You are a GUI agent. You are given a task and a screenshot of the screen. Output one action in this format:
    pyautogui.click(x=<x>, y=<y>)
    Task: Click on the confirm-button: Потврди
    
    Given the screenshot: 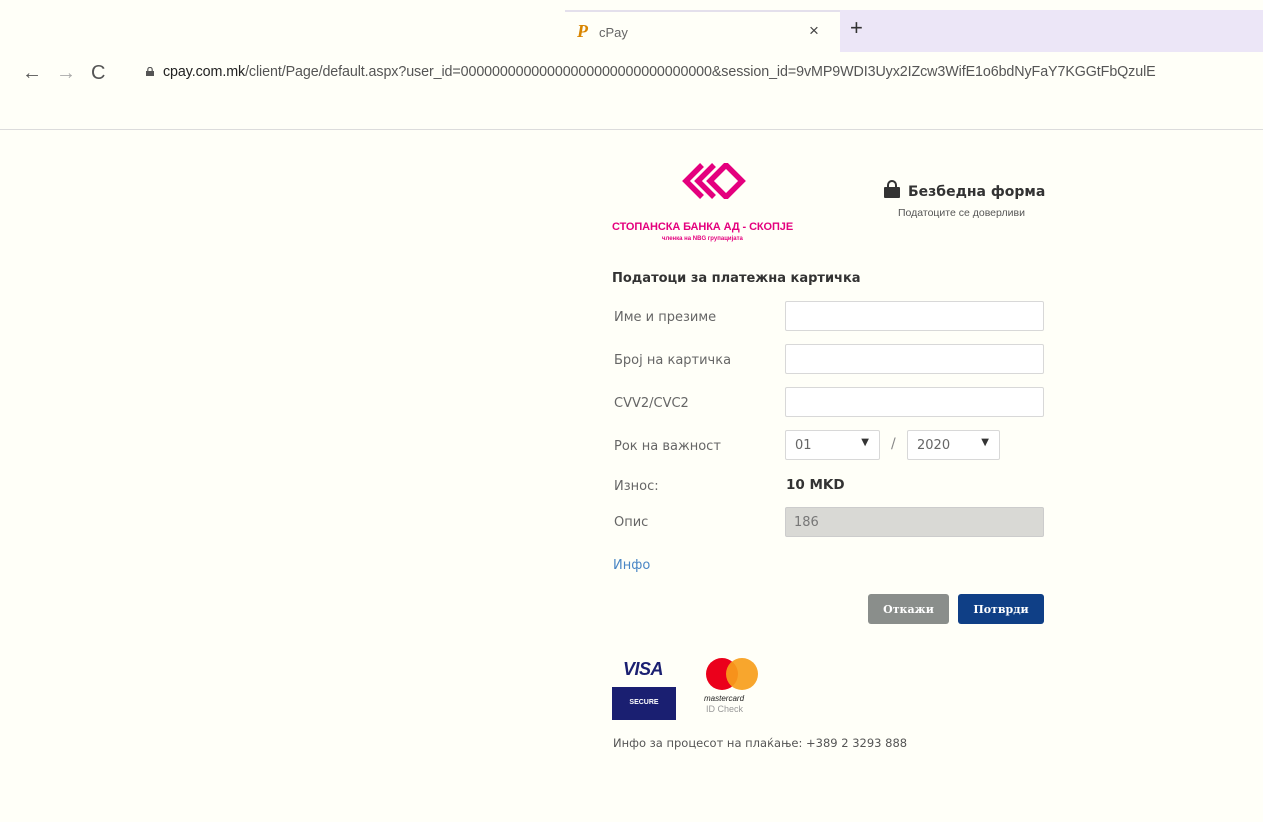 What is the action you would take?
    pyautogui.click(x=1001, y=609)
    